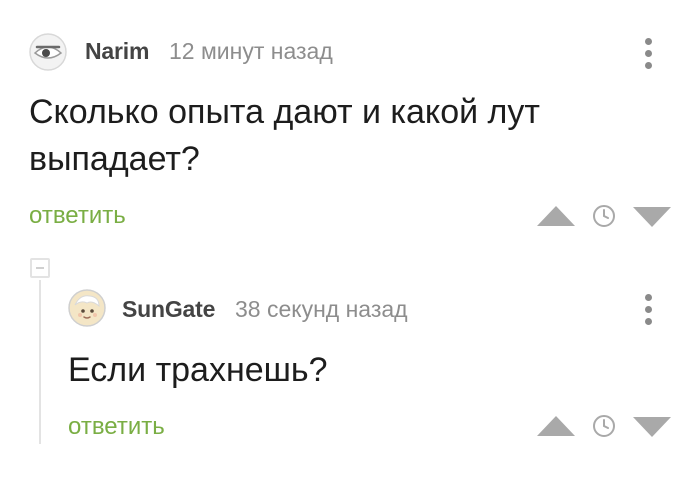 Image resolution: width=700 pixels, height=492 pixels. I want to click on comment-text: Если трахнешь?, so click(198, 370).